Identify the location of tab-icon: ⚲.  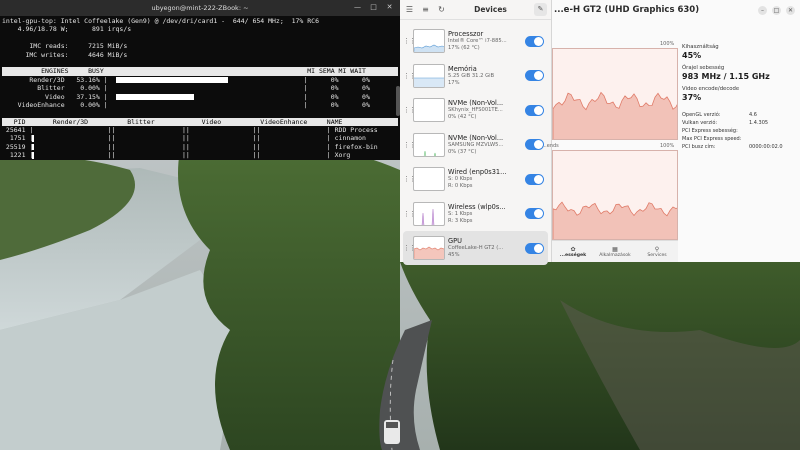
(657, 249).